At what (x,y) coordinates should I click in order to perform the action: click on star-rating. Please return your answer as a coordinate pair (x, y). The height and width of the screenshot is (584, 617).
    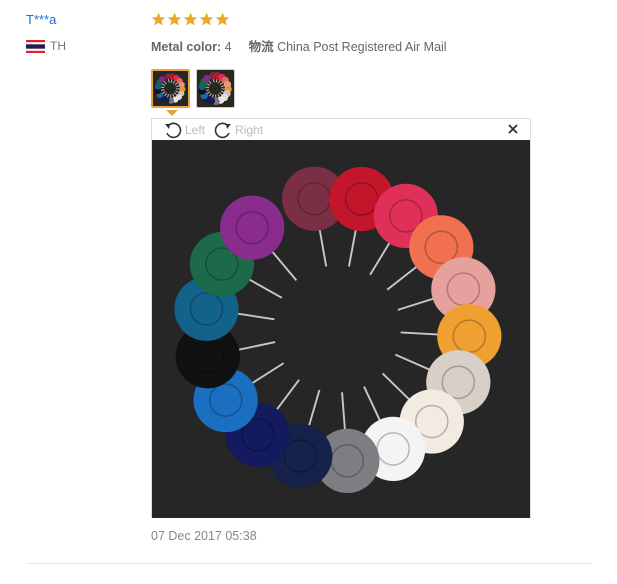
    Looking at the image, I should click on (190, 19).